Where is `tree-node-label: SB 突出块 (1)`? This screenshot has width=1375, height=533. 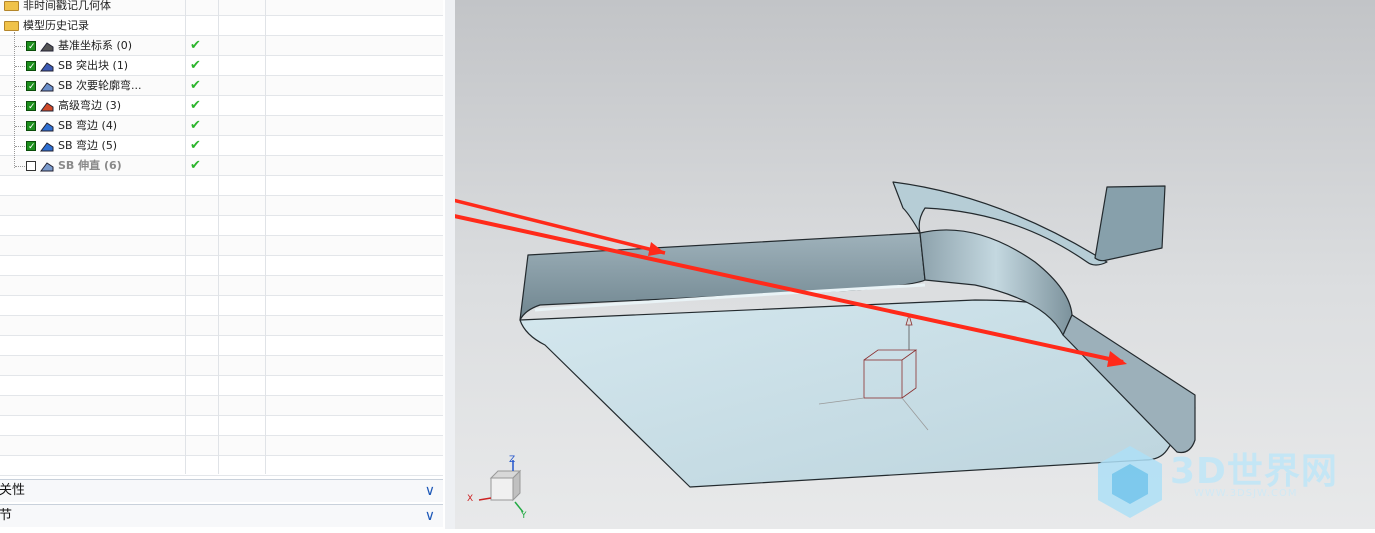
tree-node-label: SB 突出块 (1) is located at coordinates (93, 65).